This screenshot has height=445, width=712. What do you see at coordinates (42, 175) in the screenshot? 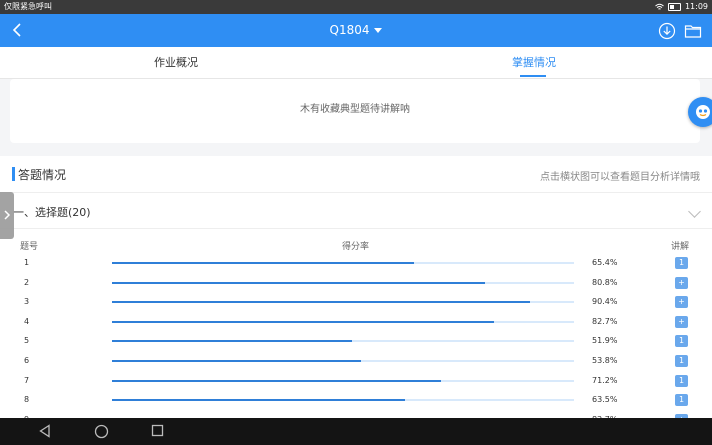
I see `answers-section-title: 答题情况` at bounding box center [42, 175].